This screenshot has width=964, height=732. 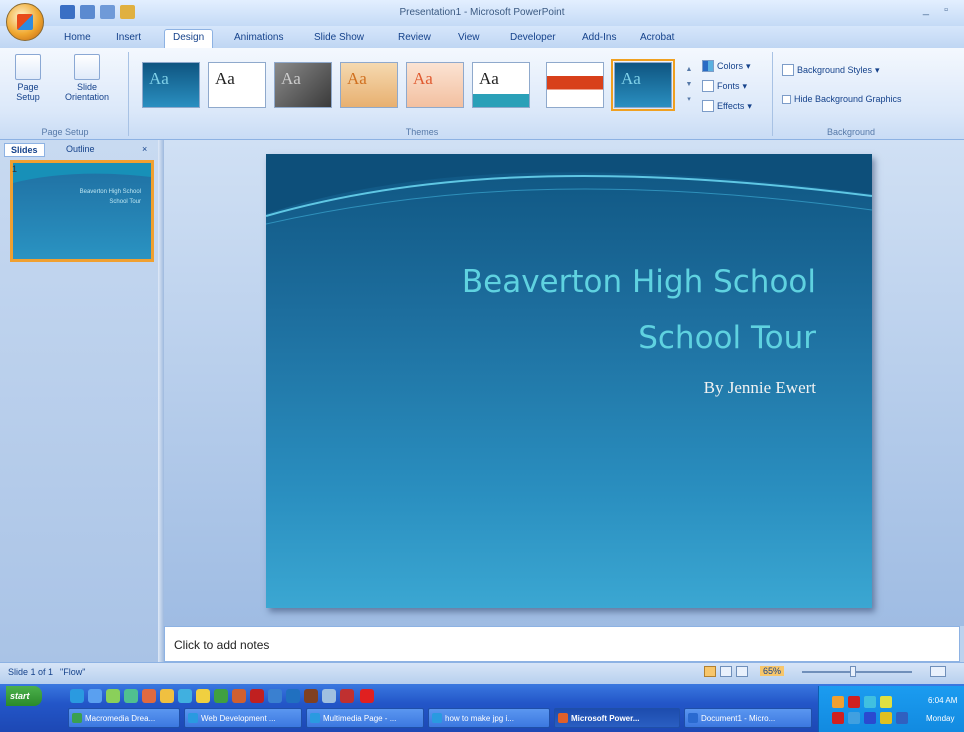 I want to click on background-styles-icon, so click(x=788, y=70).